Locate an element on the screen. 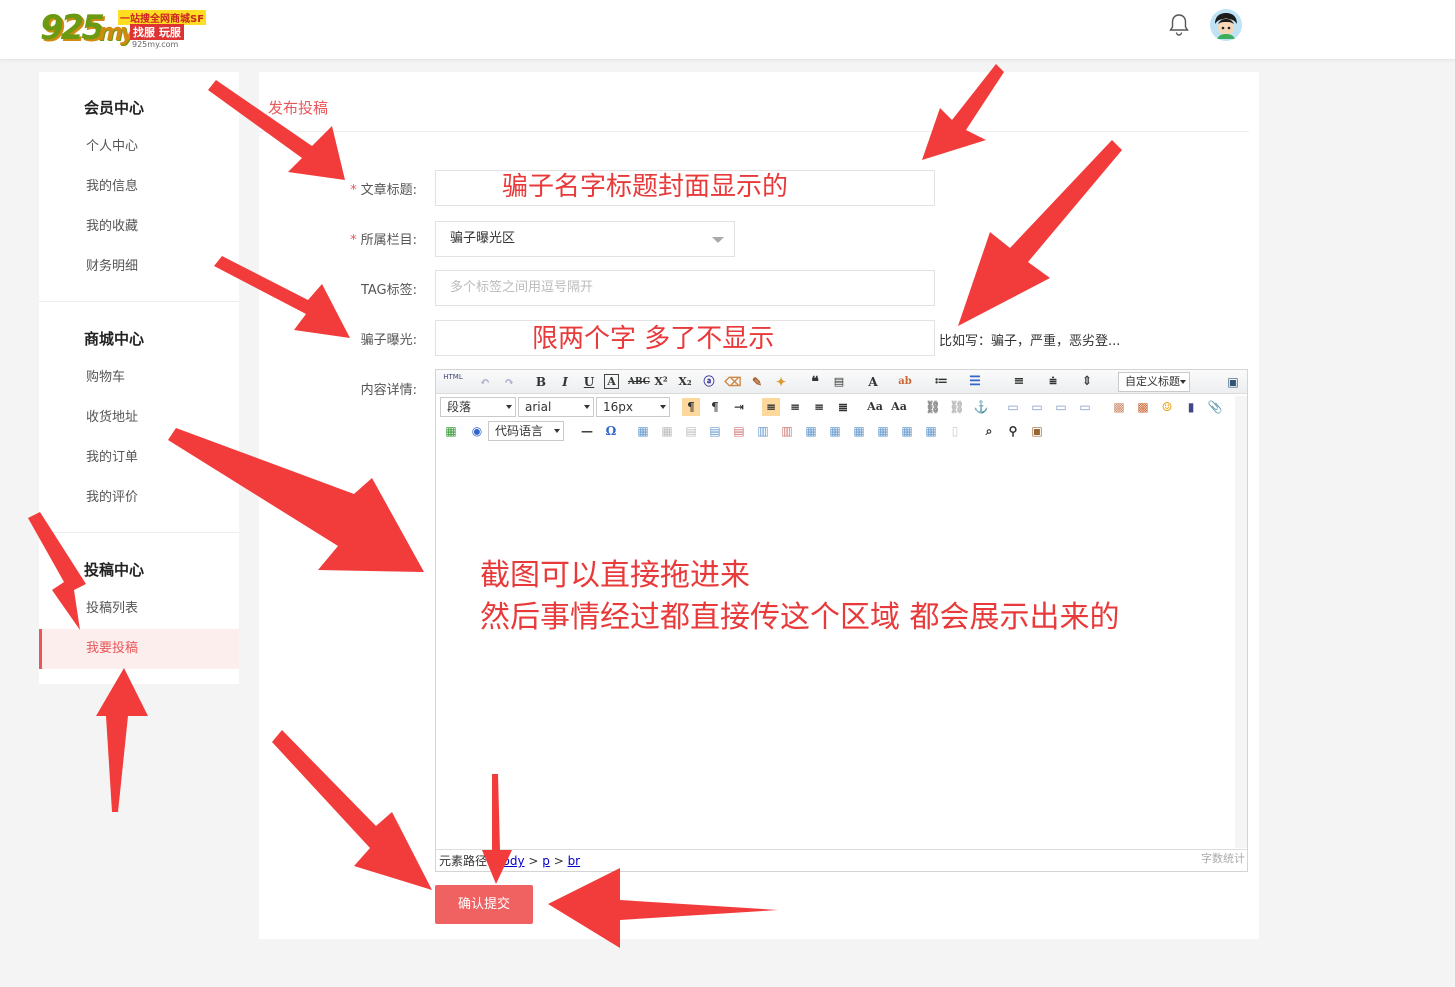 The width and height of the screenshot is (1455, 987). rtl-icon: ¶ is located at coordinates (715, 407).